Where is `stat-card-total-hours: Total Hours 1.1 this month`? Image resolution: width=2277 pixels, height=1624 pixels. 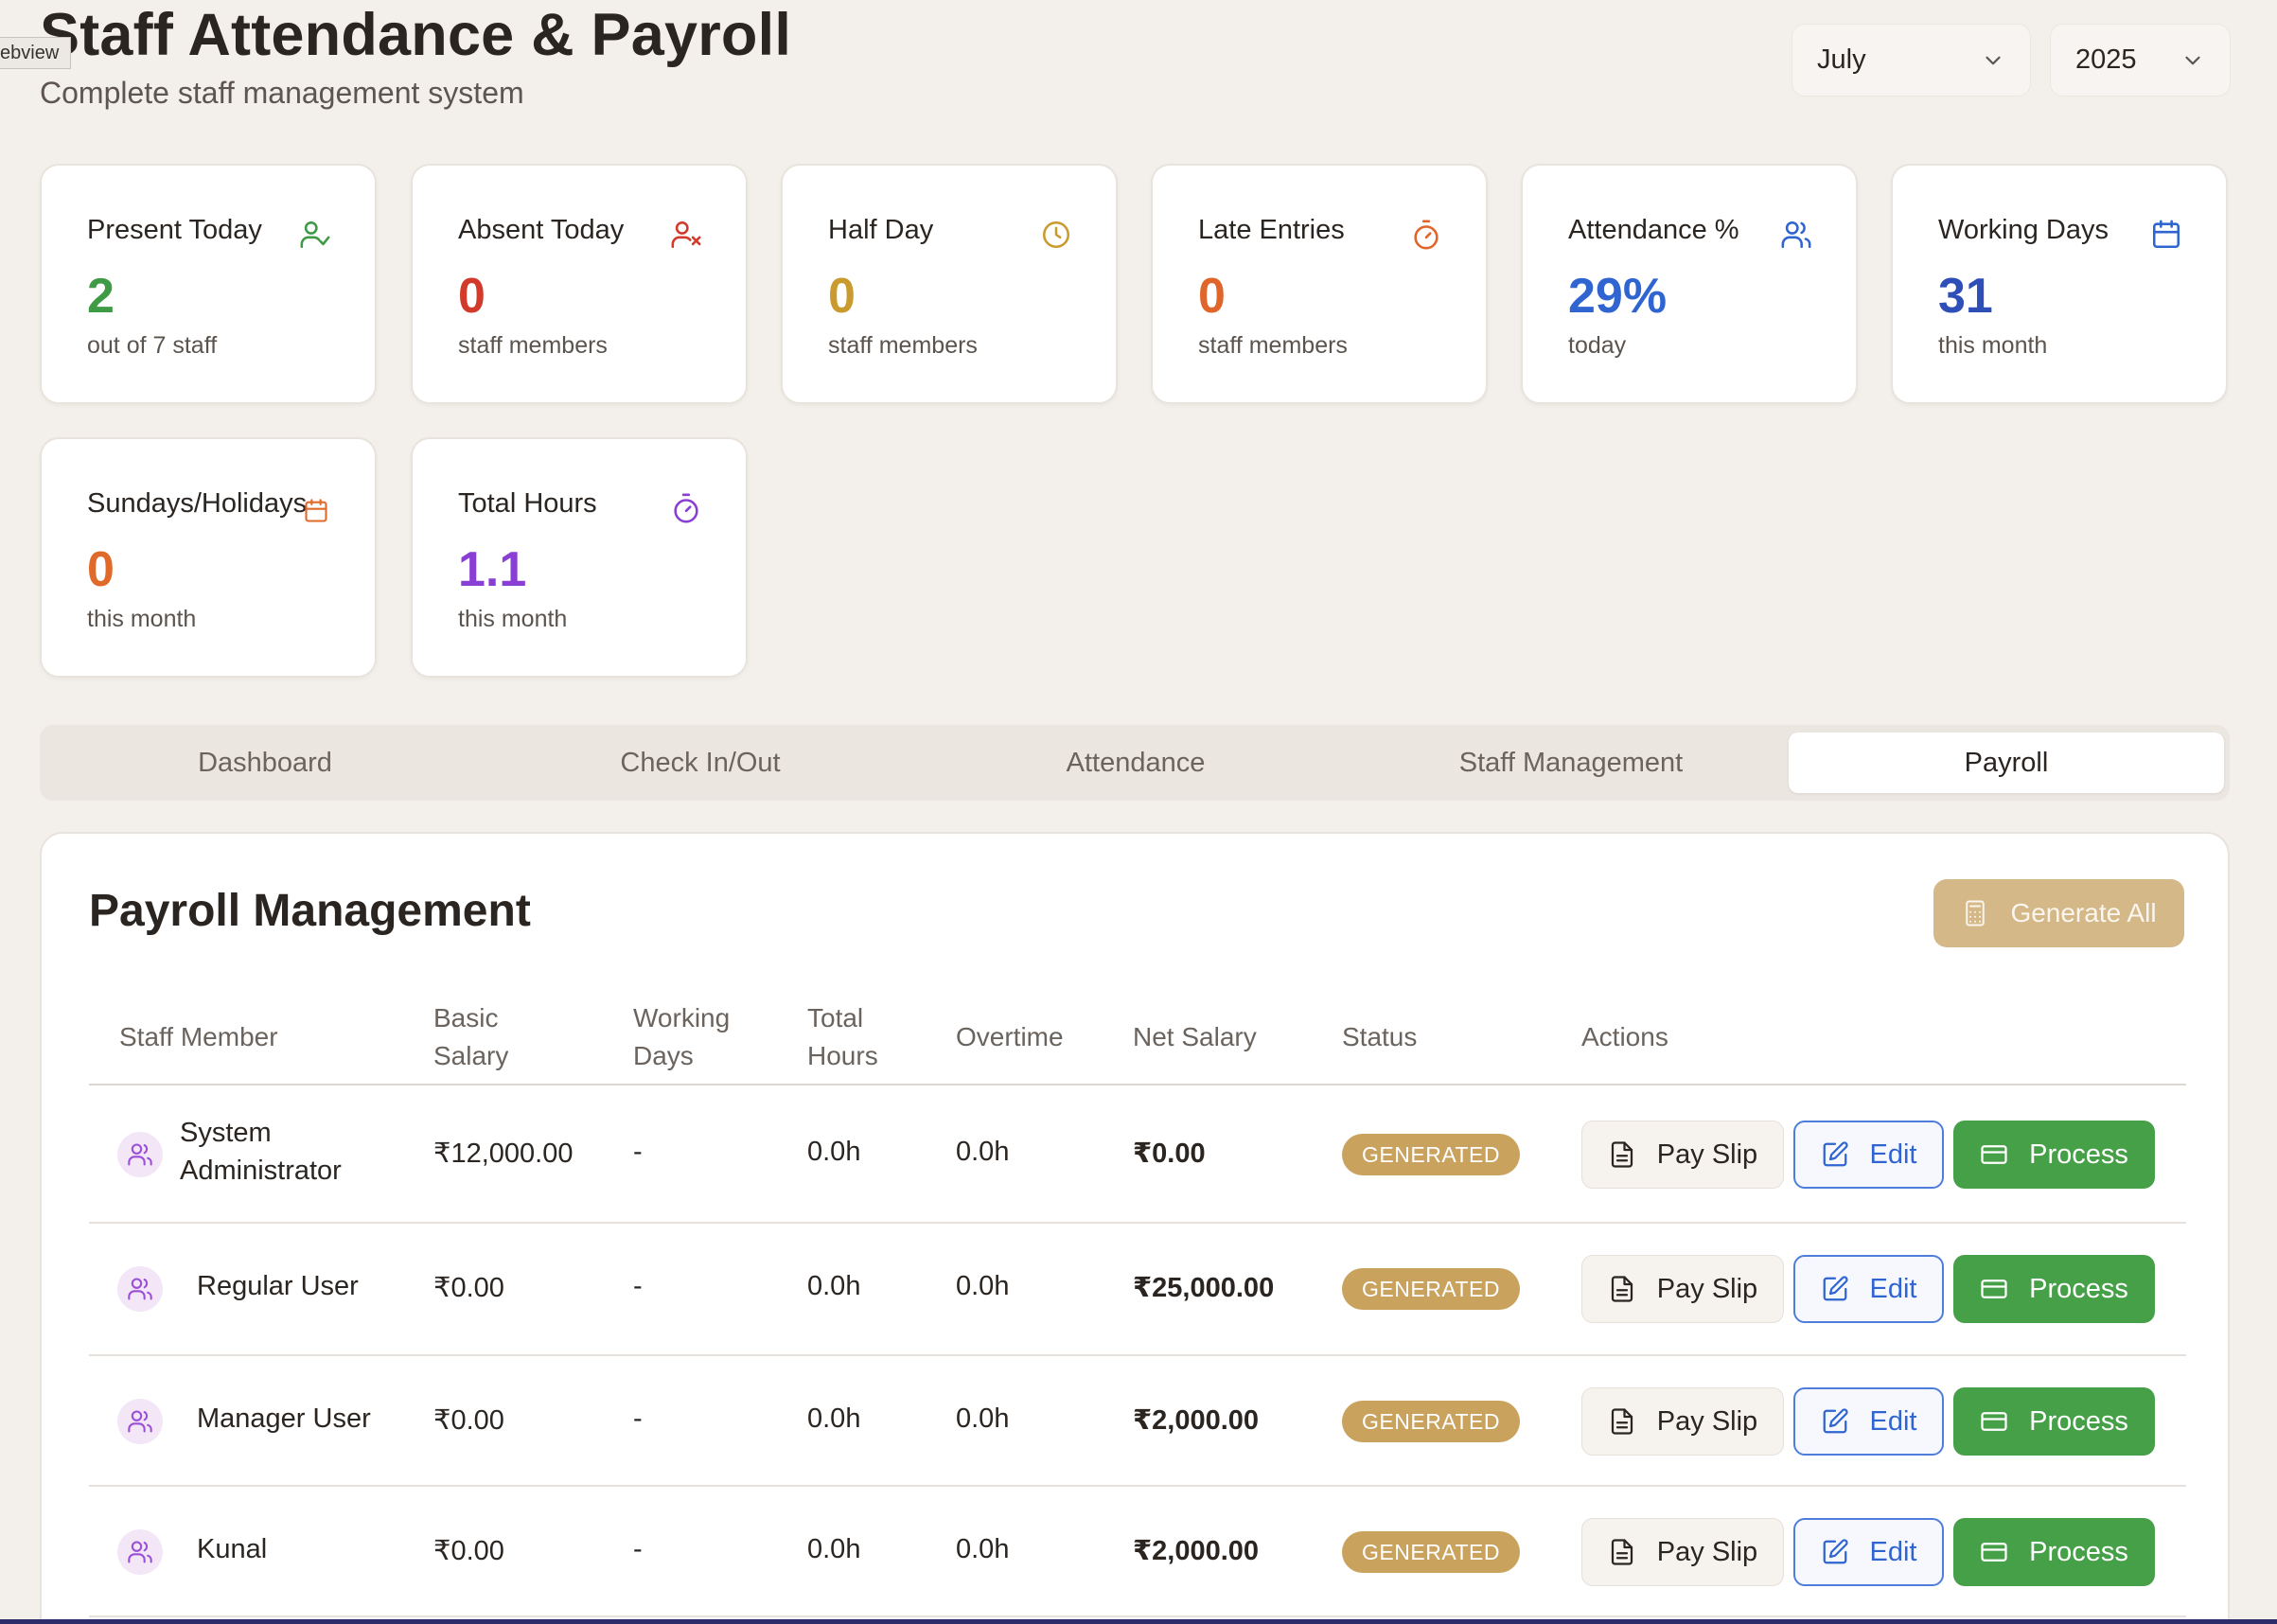 stat-card-total-hours: Total Hours 1.1 this month is located at coordinates (579, 557).